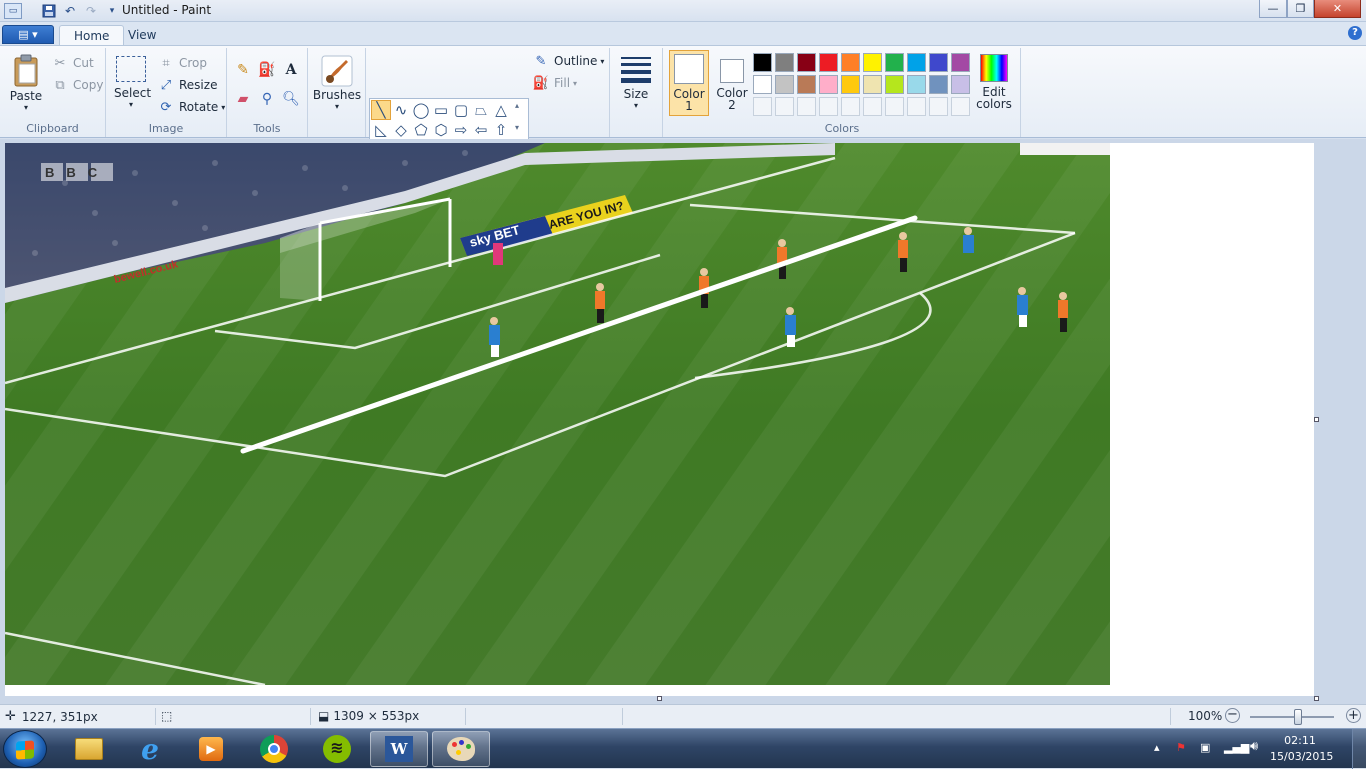 This screenshot has width=1366, height=769. What do you see at coordinates (142, 35) in the screenshot?
I see `tab-view: View` at bounding box center [142, 35].